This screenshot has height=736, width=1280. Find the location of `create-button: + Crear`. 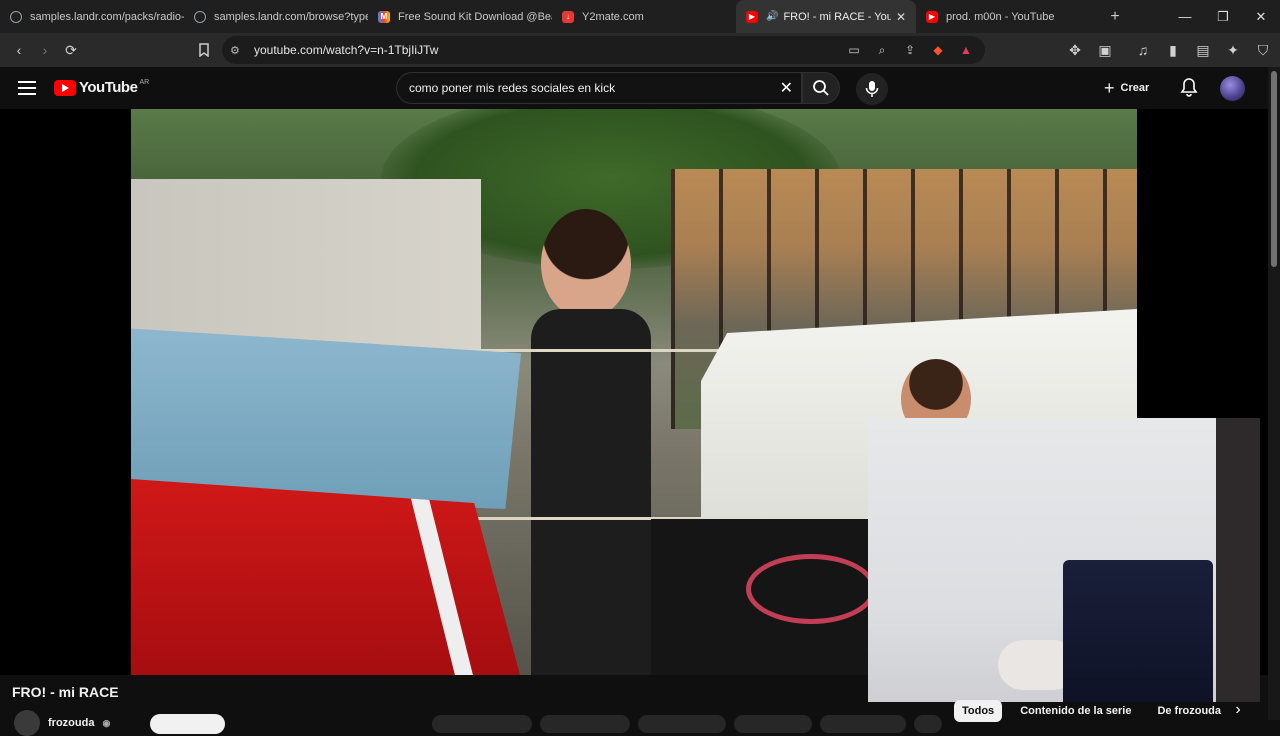

create-button: + Crear is located at coordinates (1126, 88).